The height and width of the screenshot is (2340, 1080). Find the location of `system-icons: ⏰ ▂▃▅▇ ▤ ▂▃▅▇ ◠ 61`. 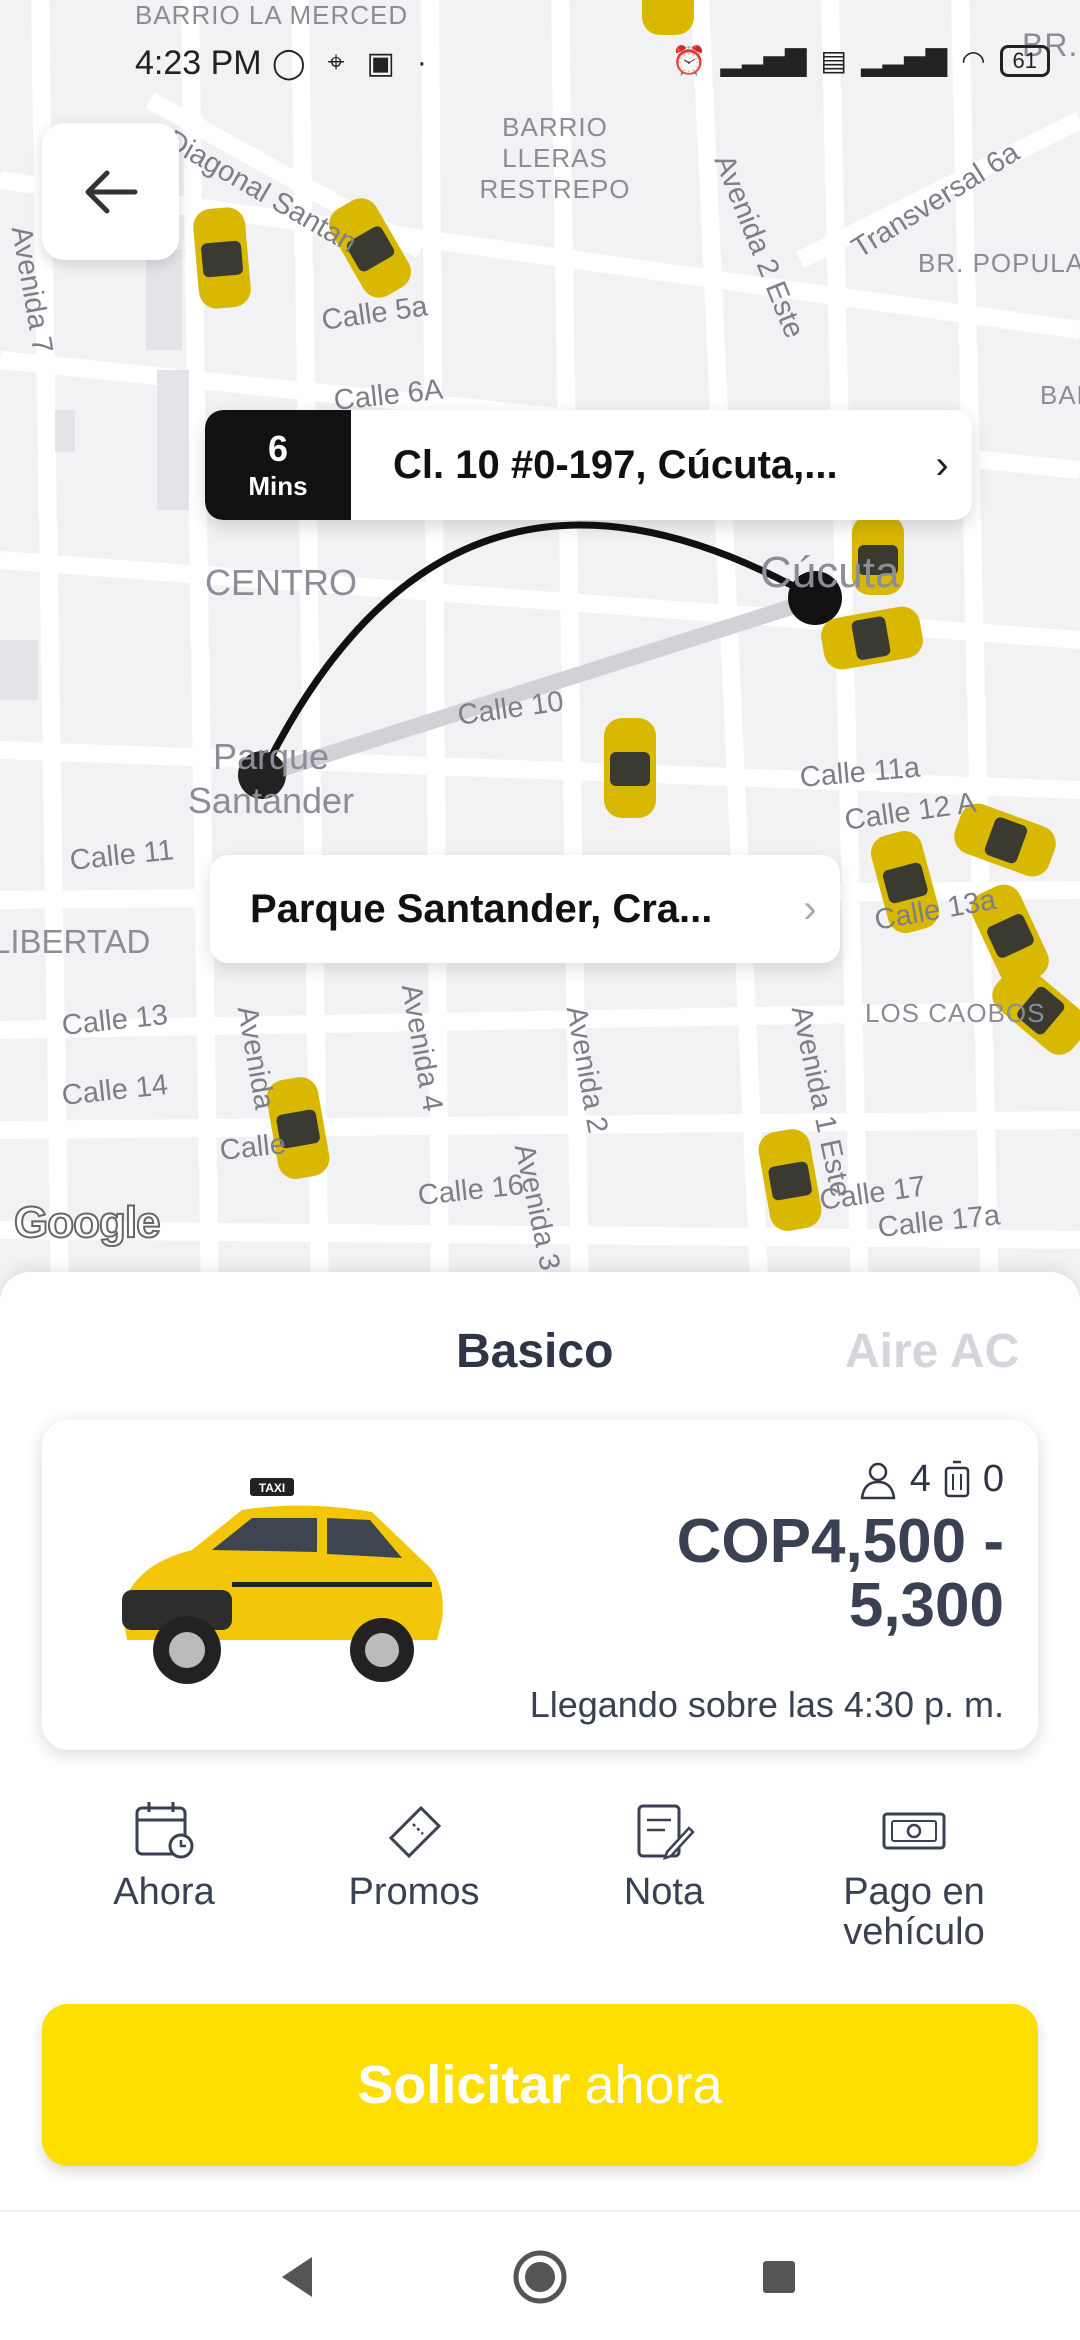

system-icons: ⏰ ▂▃▅▇ ▤ ▂▃▅▇ ◠ 61 is located at coordinates (860, 60).